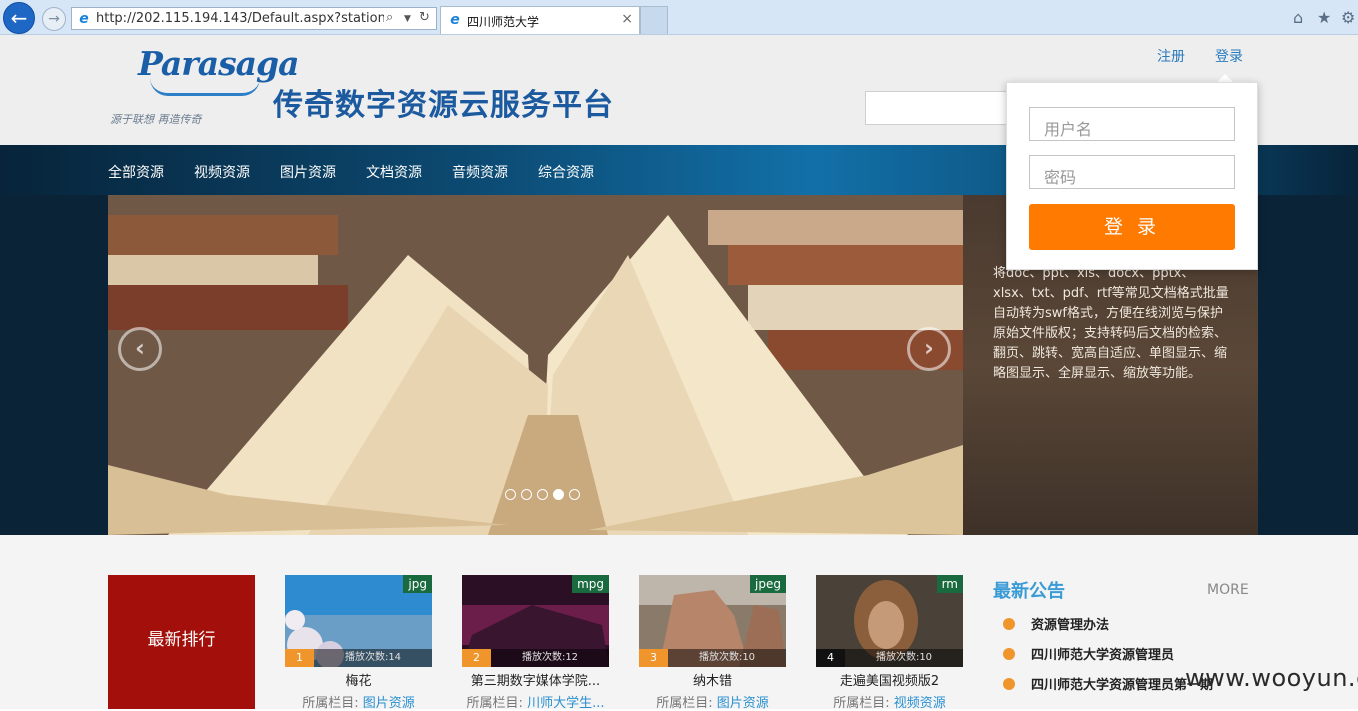  Describe the element at coordinates (889, 679) in the screenshot. I see `card-title: 走遍美国视频版2` at that location.